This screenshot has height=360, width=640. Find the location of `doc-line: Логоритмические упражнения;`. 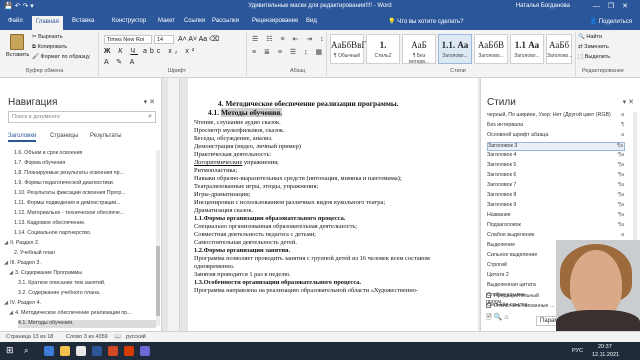

doc-line: Логоритмические упражнения; is located at coordinates (334, 163).